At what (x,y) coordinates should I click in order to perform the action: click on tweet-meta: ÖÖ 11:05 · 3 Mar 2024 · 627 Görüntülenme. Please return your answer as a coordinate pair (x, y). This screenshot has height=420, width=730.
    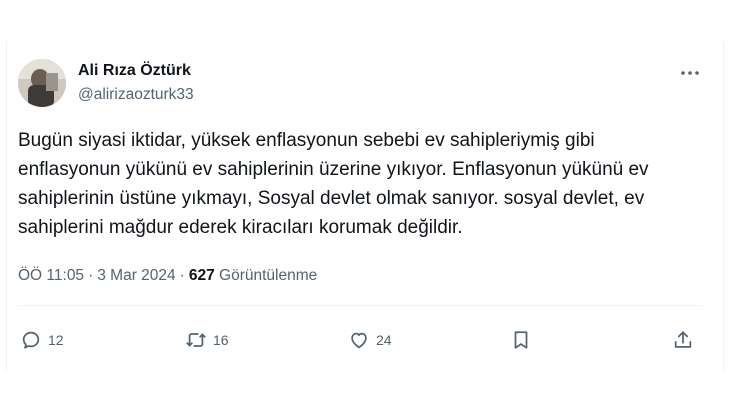
    Looking at the image, I should click on (167, 276).